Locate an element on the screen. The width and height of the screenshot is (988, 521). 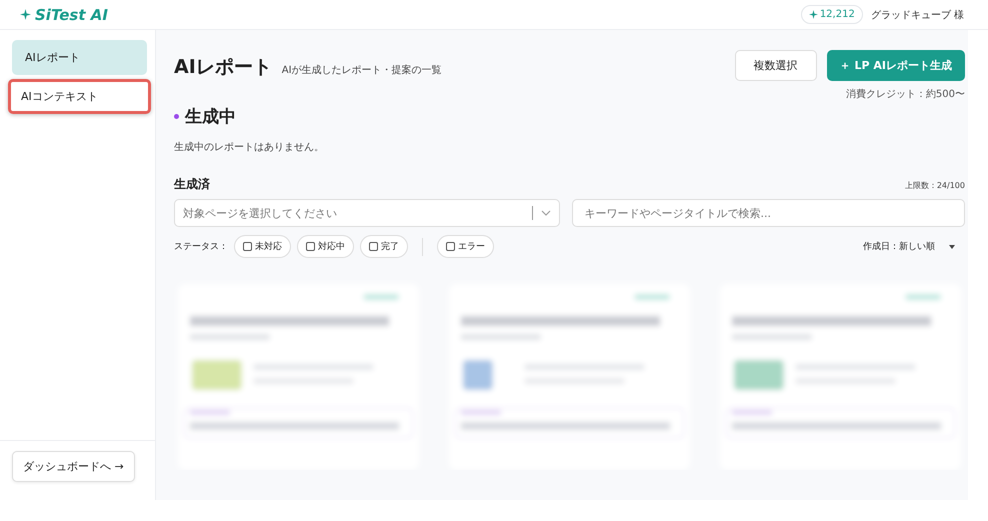
multi-select-button: 複数選択 is located at coordinates (775, 65).